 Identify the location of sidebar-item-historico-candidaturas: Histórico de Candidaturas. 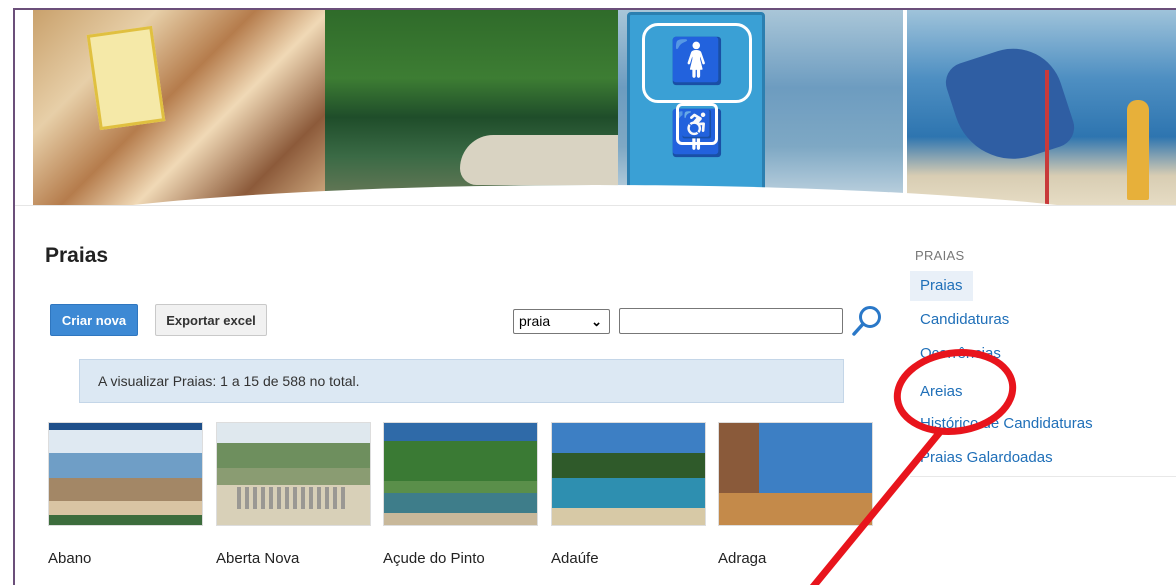
(1006, 424).